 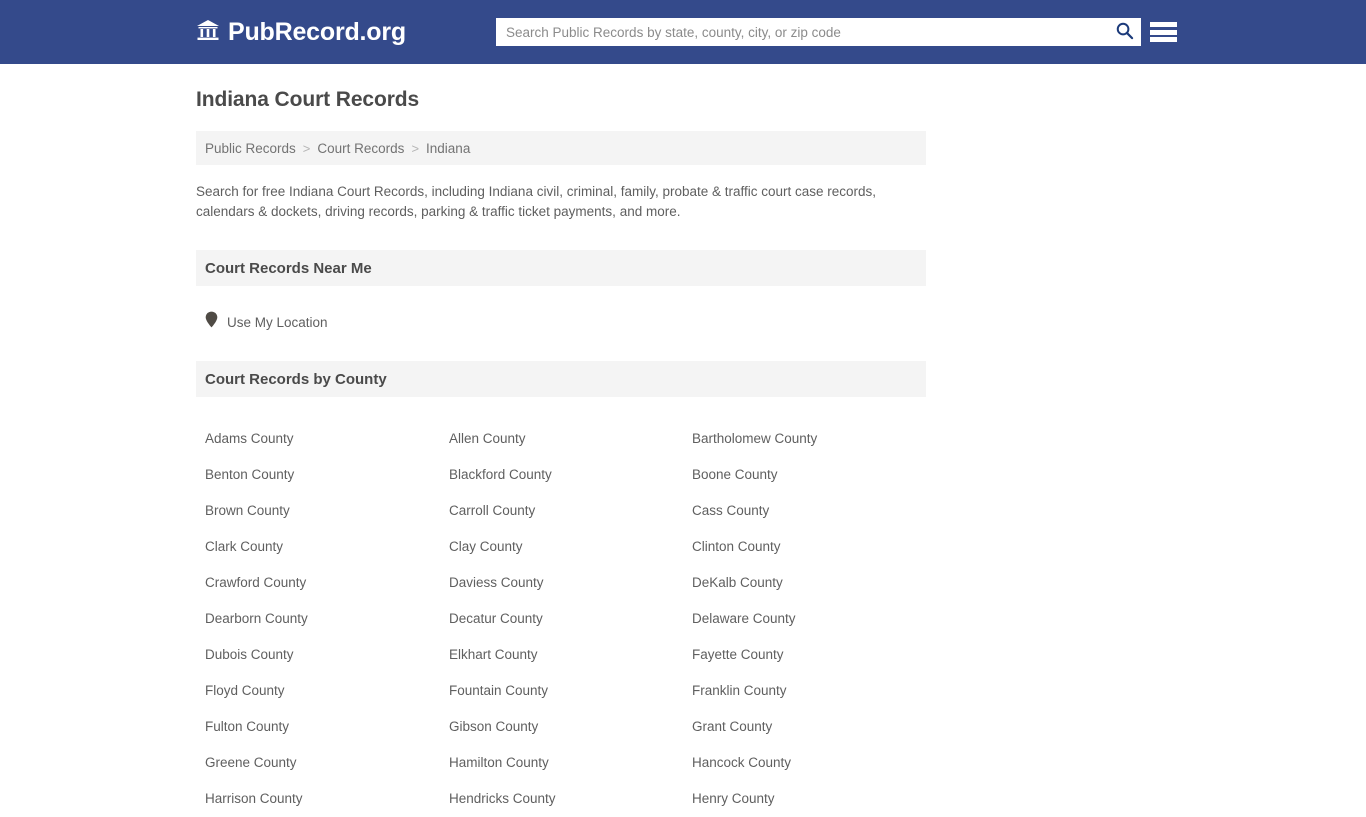 I want to click on use-my-location-link: Use My Location, so click(x=277, y=322).